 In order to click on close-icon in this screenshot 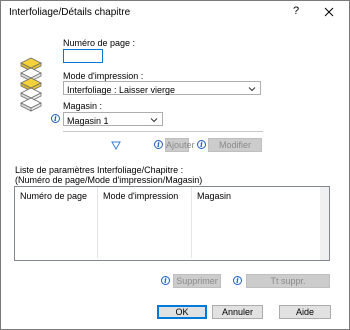, I will do `click(329, 12)`.